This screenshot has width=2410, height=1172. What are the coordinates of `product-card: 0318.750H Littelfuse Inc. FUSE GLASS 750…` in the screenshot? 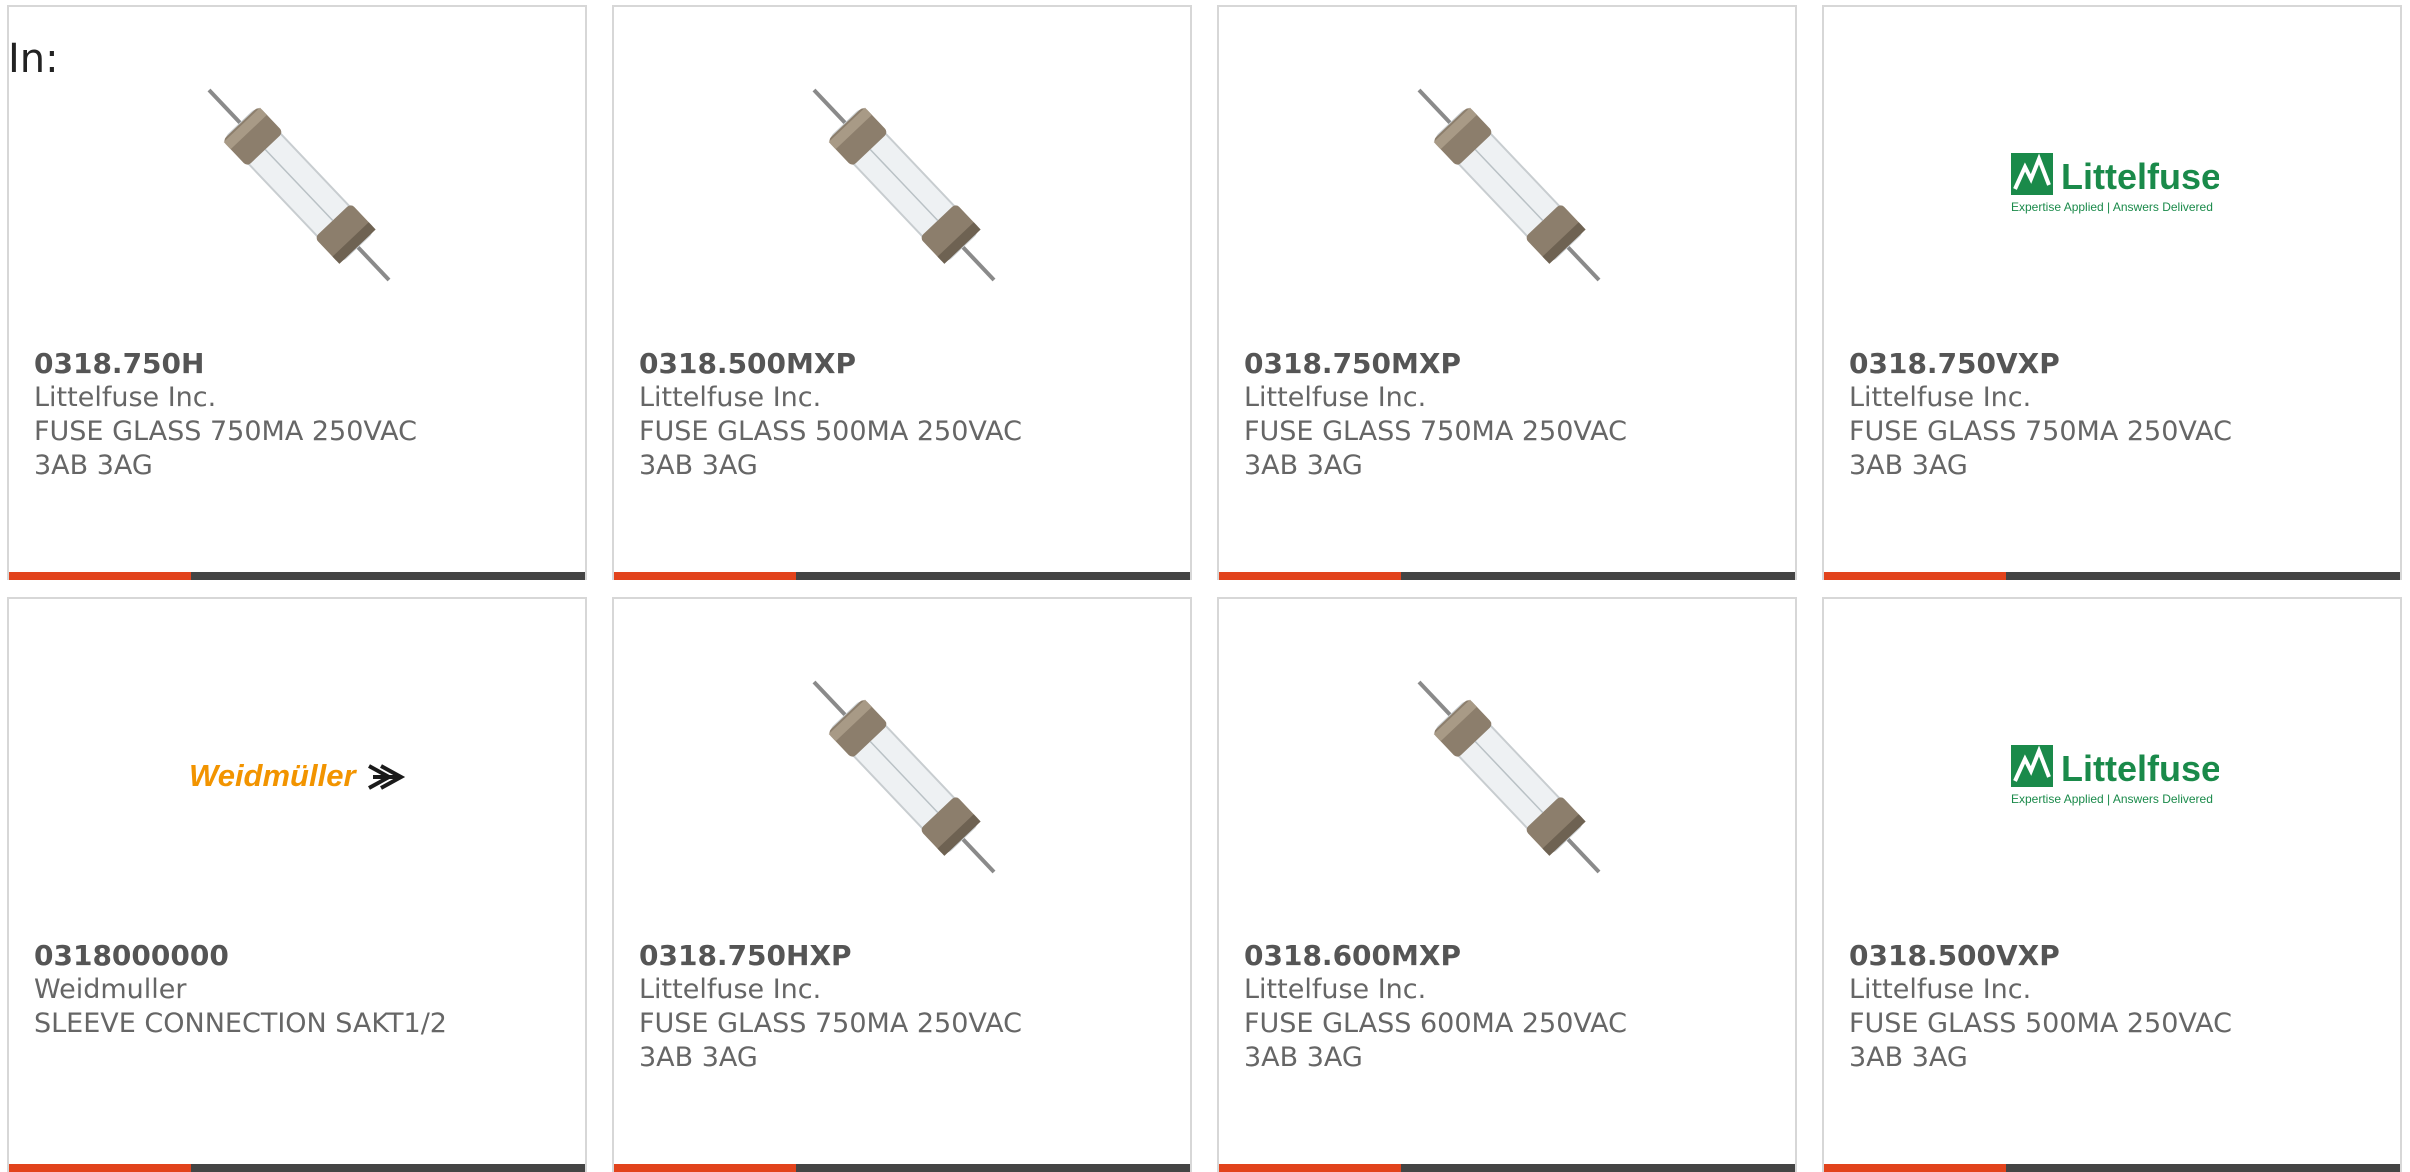 It's located at (297, 292).